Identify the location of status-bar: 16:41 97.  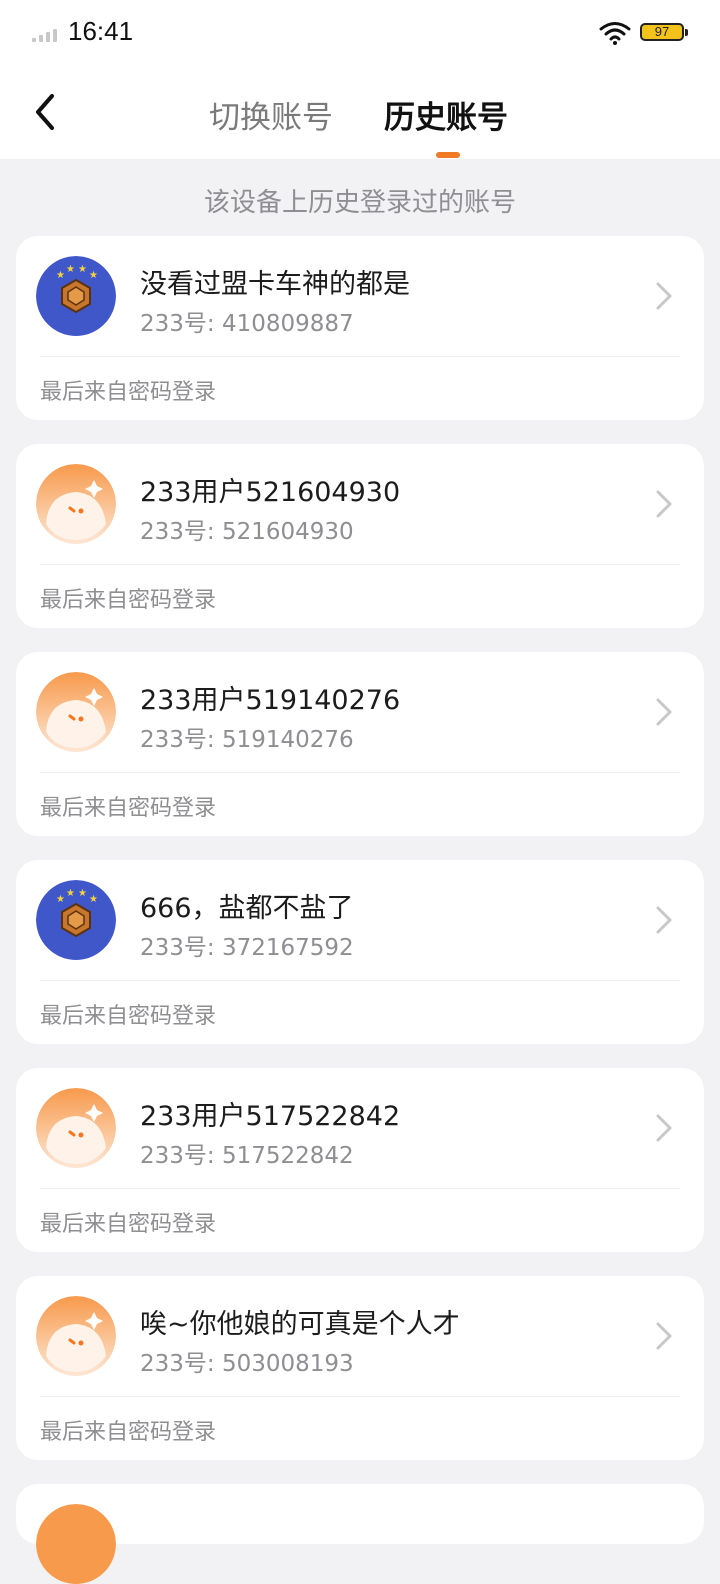
(360, 32).